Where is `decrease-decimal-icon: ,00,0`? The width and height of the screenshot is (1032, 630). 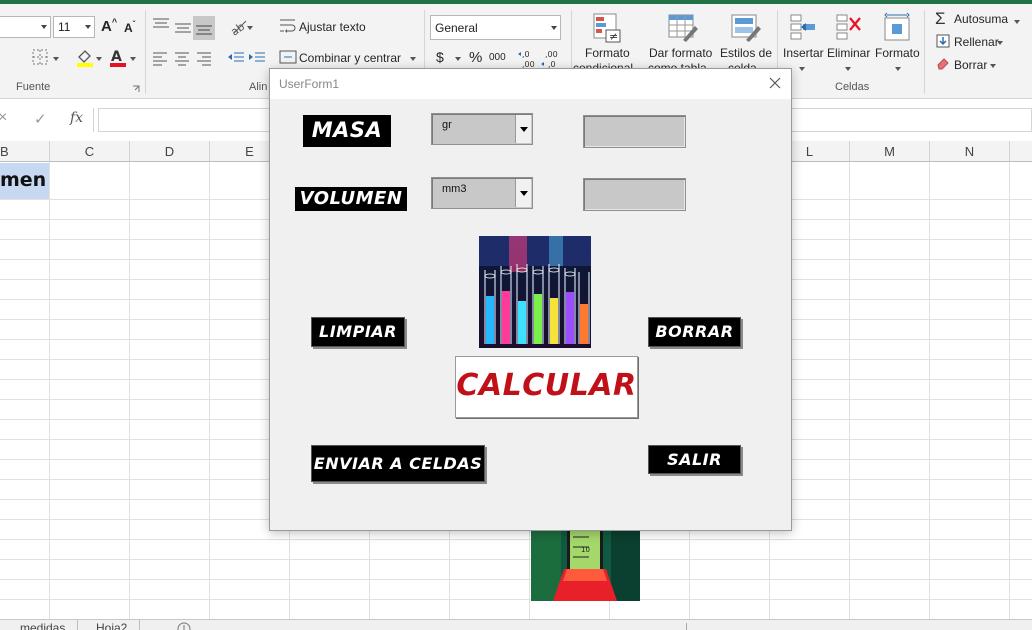 decrease-decimal-icon: ,00,0 is located at coordinates (551, 59).